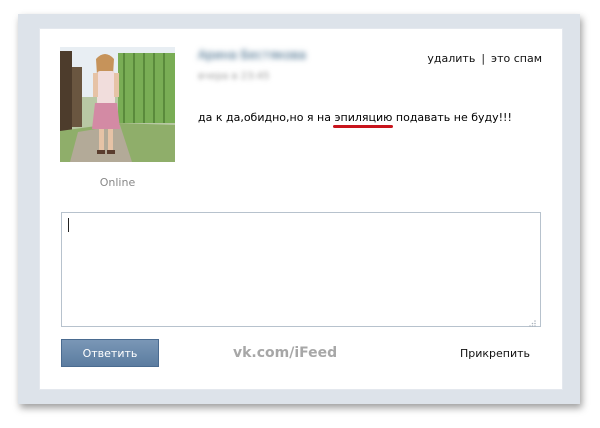  I want to click on delete-link: удалить, so click(451, 58).